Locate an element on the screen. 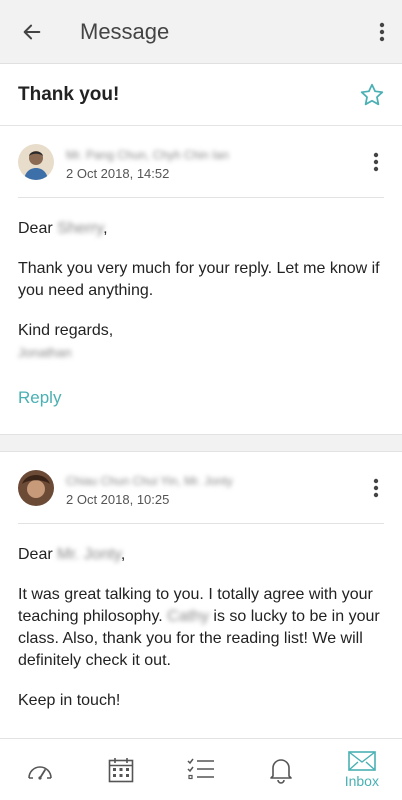  message-divider is located at coordinates (201, 443).